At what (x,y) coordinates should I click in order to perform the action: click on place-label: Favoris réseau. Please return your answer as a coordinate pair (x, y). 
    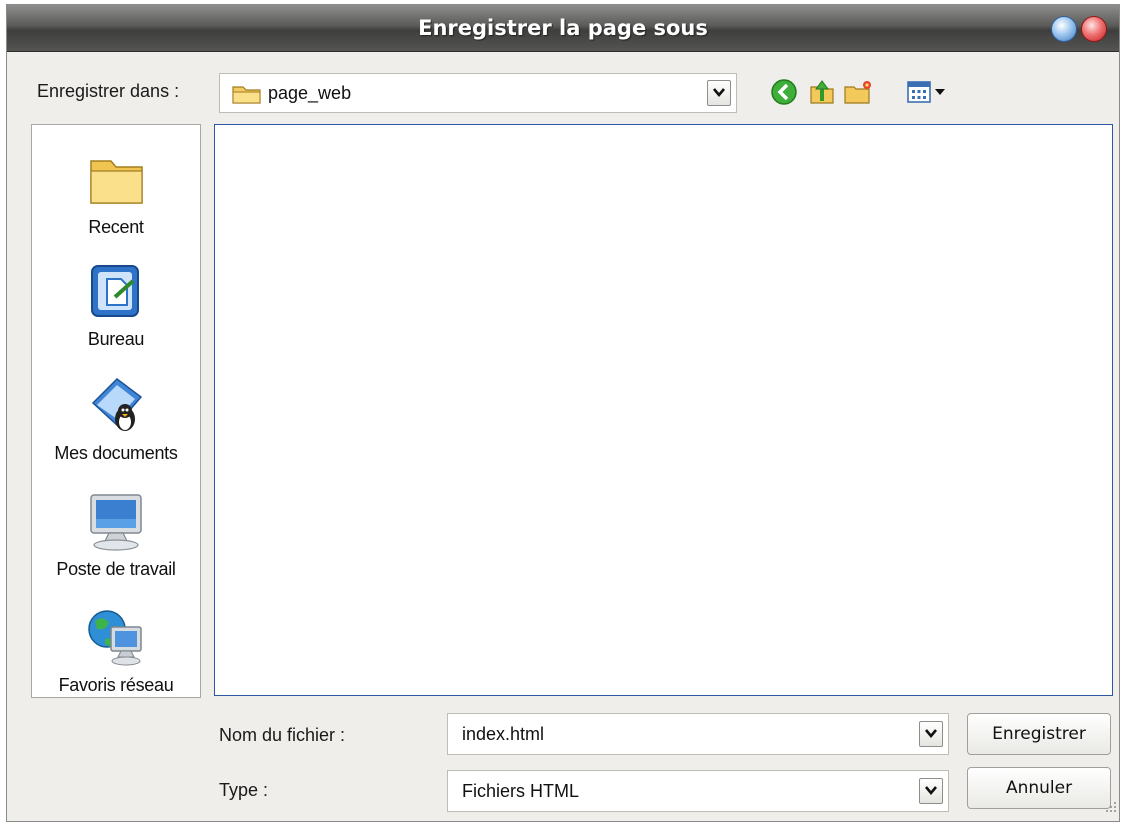
    Looking at the image, I should click on (116, 685).